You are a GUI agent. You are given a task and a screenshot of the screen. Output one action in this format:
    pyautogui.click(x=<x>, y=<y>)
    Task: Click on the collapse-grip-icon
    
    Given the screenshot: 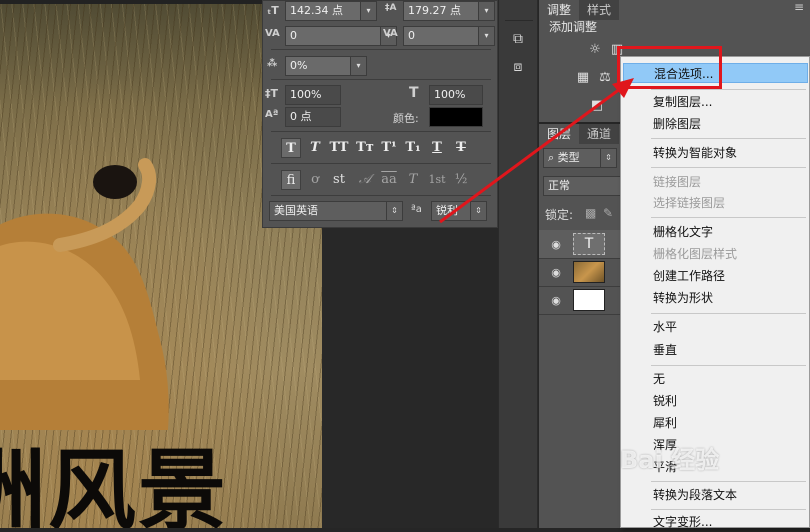 What is the action you would take?
    pyautogui.click(x=518, y=2)
    